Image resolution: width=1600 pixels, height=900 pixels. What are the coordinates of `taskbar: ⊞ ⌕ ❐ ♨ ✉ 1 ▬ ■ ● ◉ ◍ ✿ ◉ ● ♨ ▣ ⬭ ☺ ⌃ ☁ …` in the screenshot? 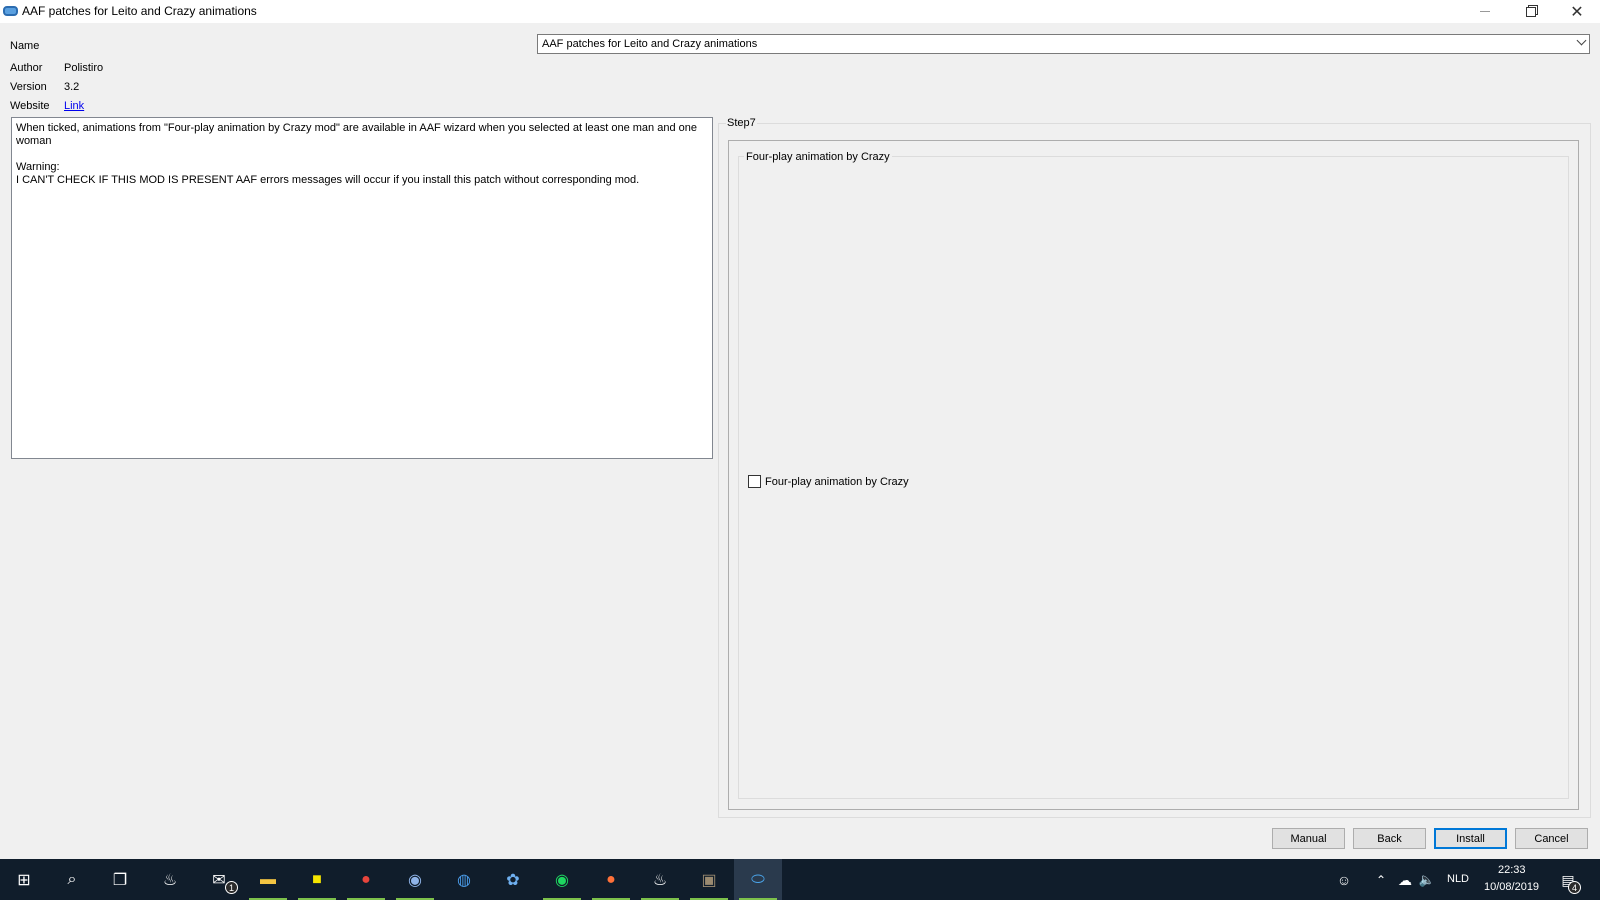 It's located at (800, 879).